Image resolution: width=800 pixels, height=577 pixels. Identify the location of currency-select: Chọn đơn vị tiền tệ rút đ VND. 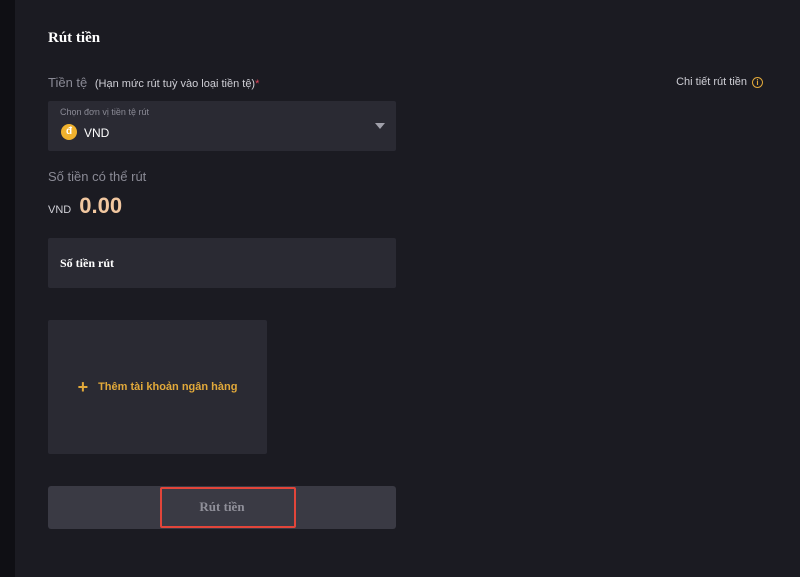
(222, 126).